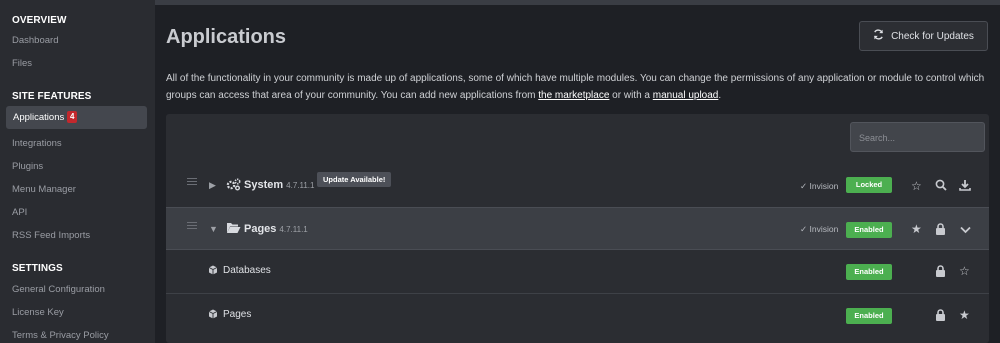 This screenshot has height=343, width=1000. What do you see at coordinates (354, 179) in the screenshot?
I see `update-available-badge: Update Available!` at bounding box center [354, 179].